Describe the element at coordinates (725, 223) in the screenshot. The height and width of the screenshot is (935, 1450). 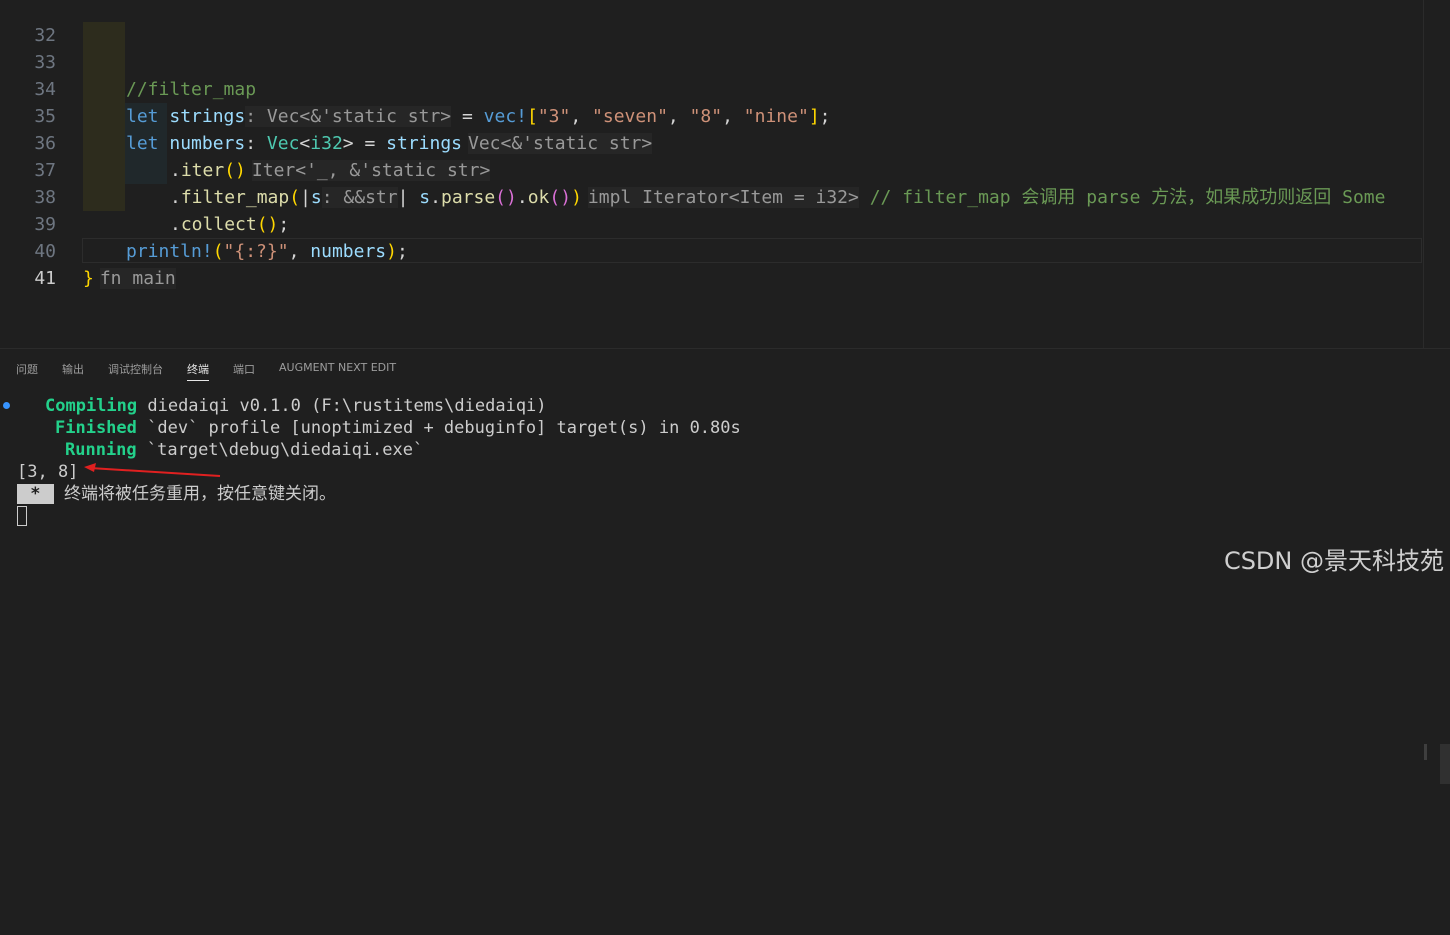
I see `code-line-39: 39 println!("{:?}", numbers);` at that location.